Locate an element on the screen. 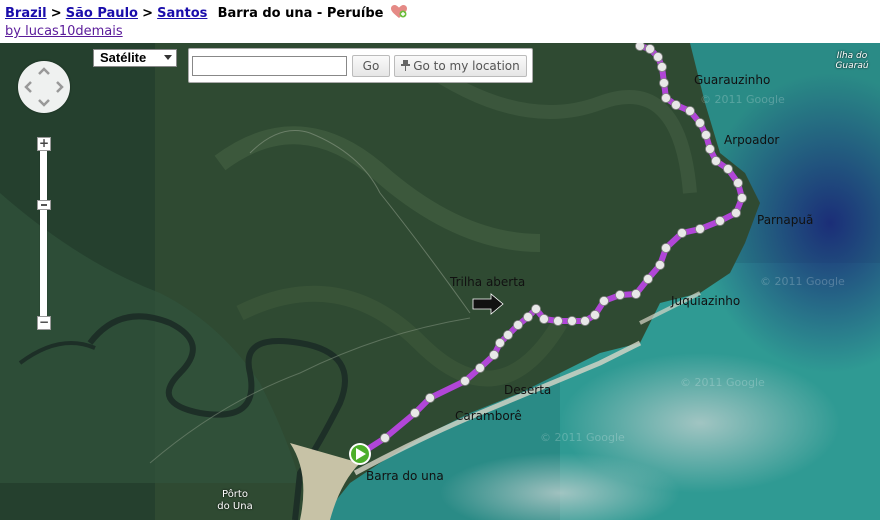 Image resolution: width=880 pixels, height=520 pixels. map-type-select: Satélite is located at coordinates (135, 58).